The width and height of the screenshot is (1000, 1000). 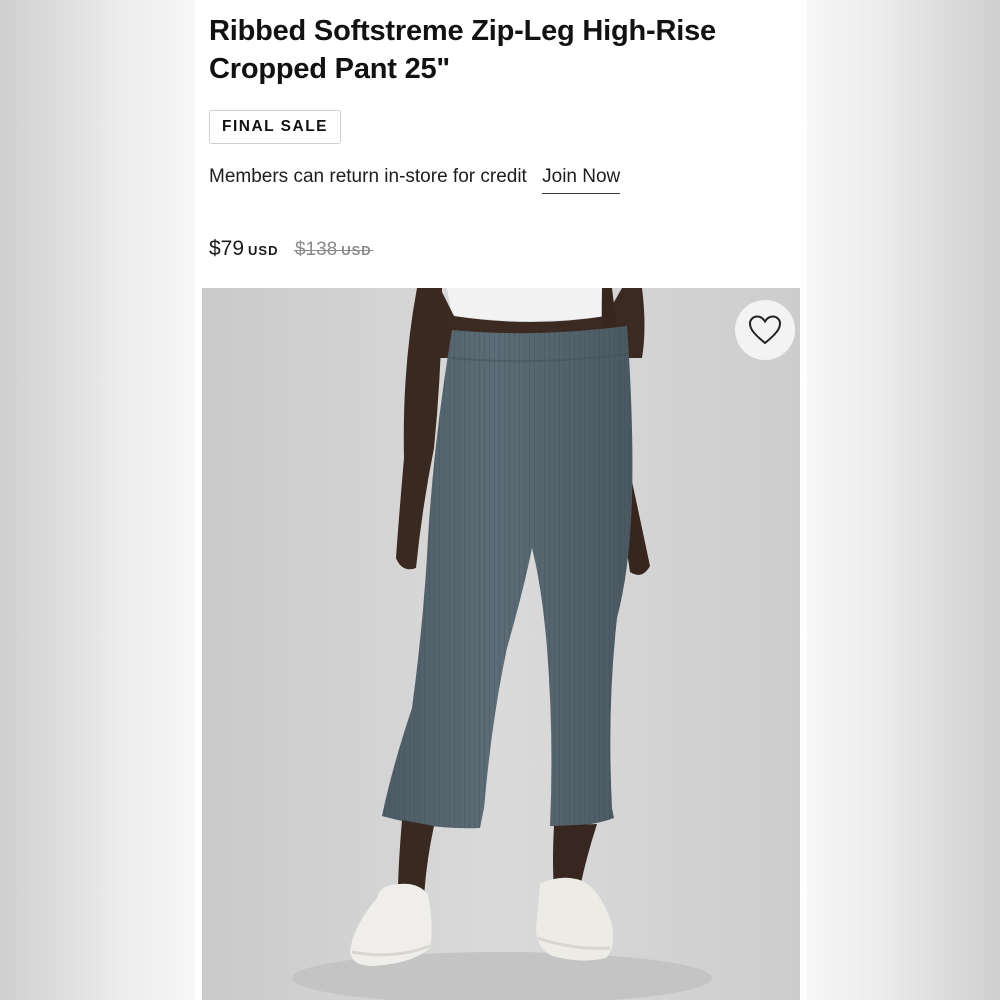 What do you see at coordinates (316, 249) in the screenshot?
I see `original-price-amount: $138` at bounding box center [316, 249].